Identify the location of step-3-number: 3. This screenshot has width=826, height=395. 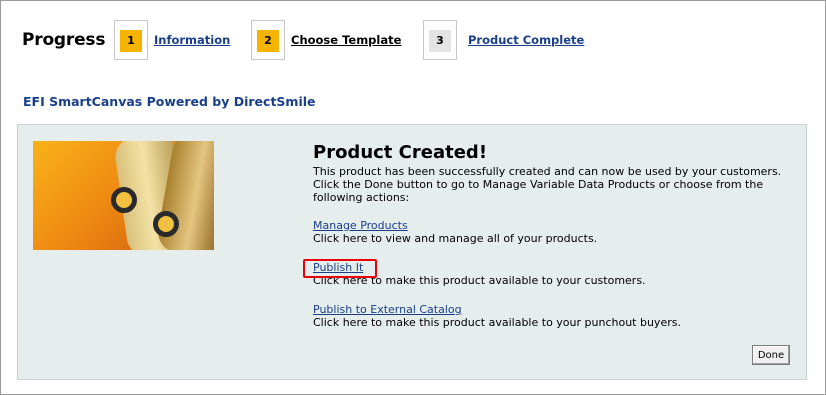
(440, 41).